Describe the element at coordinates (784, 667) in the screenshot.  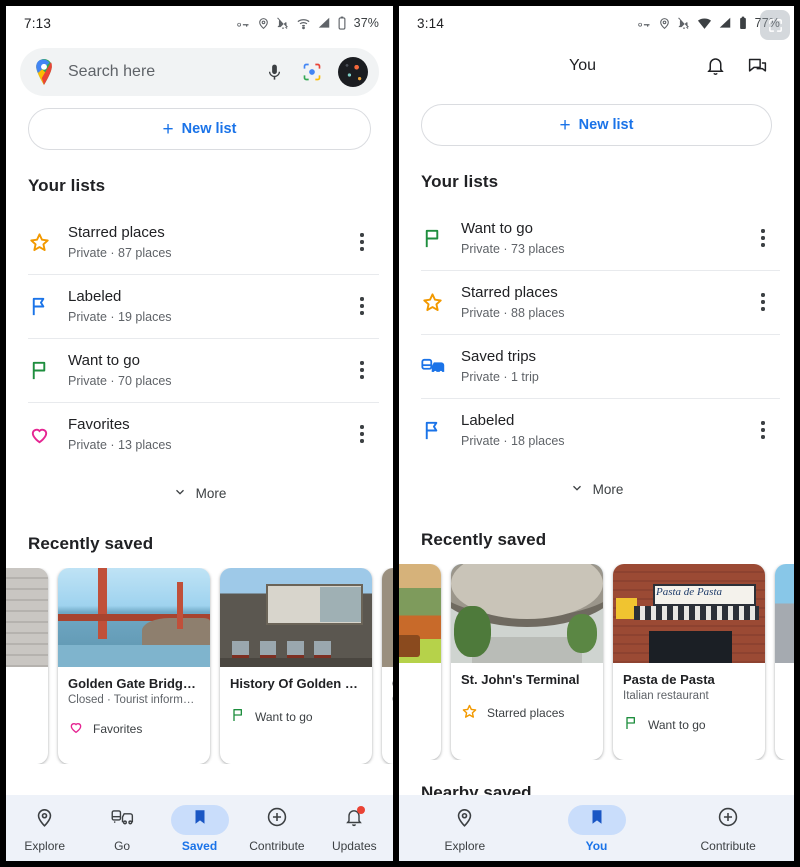
I see `place-card-body` at that location.